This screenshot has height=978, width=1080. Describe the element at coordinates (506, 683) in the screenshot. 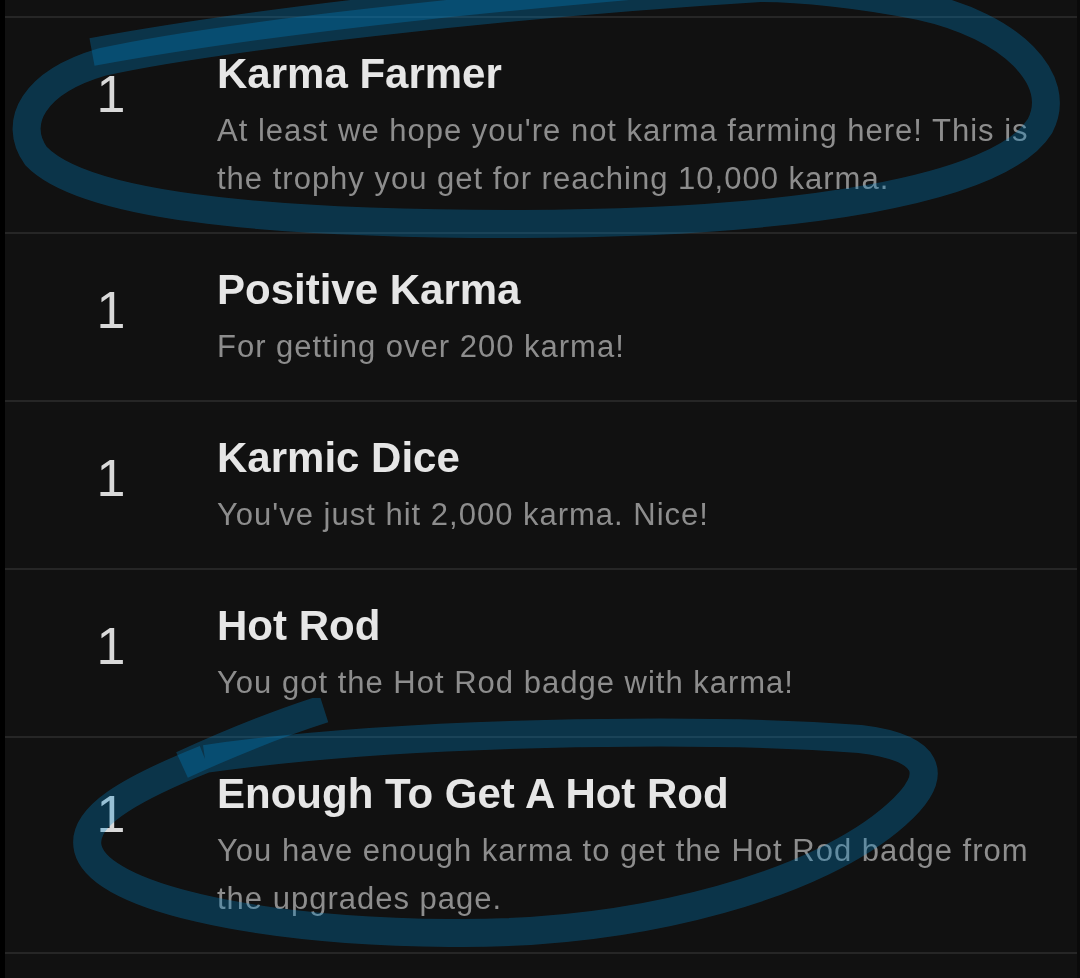

I see `trophy-description: You got the Hot Rod badge with karma!` at that location.